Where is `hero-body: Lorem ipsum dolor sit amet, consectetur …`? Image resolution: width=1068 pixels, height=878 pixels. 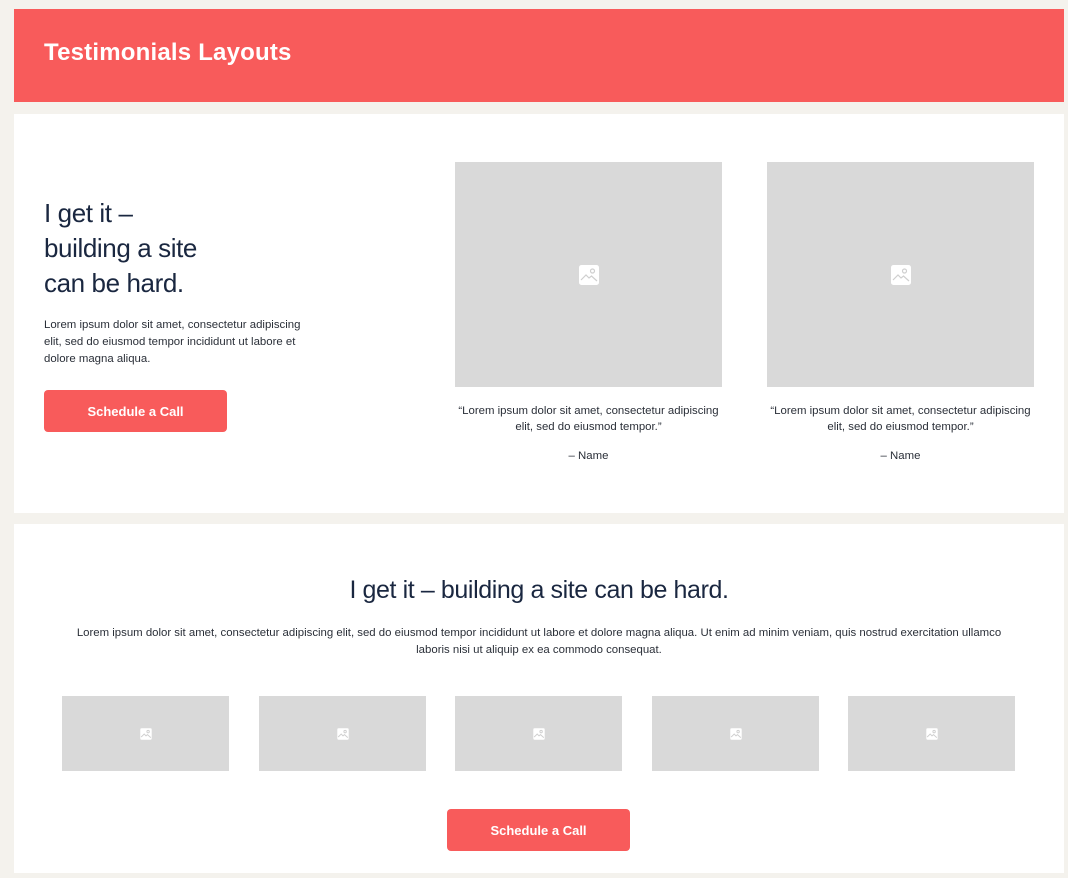
hero-body: Lorem ipsum dolor sit amet, consectetur … is located at coordinates (172, 342).